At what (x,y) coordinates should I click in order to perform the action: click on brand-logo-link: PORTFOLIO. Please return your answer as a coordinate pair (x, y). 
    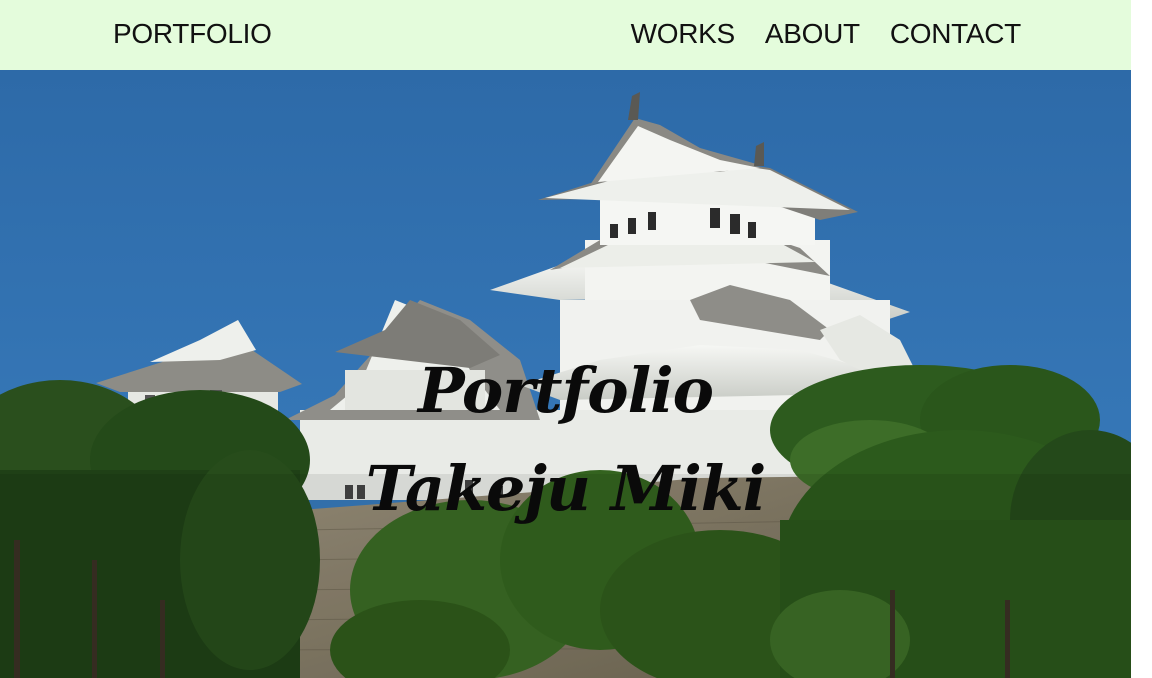
    Looking at the image, I should click on (192, 34).